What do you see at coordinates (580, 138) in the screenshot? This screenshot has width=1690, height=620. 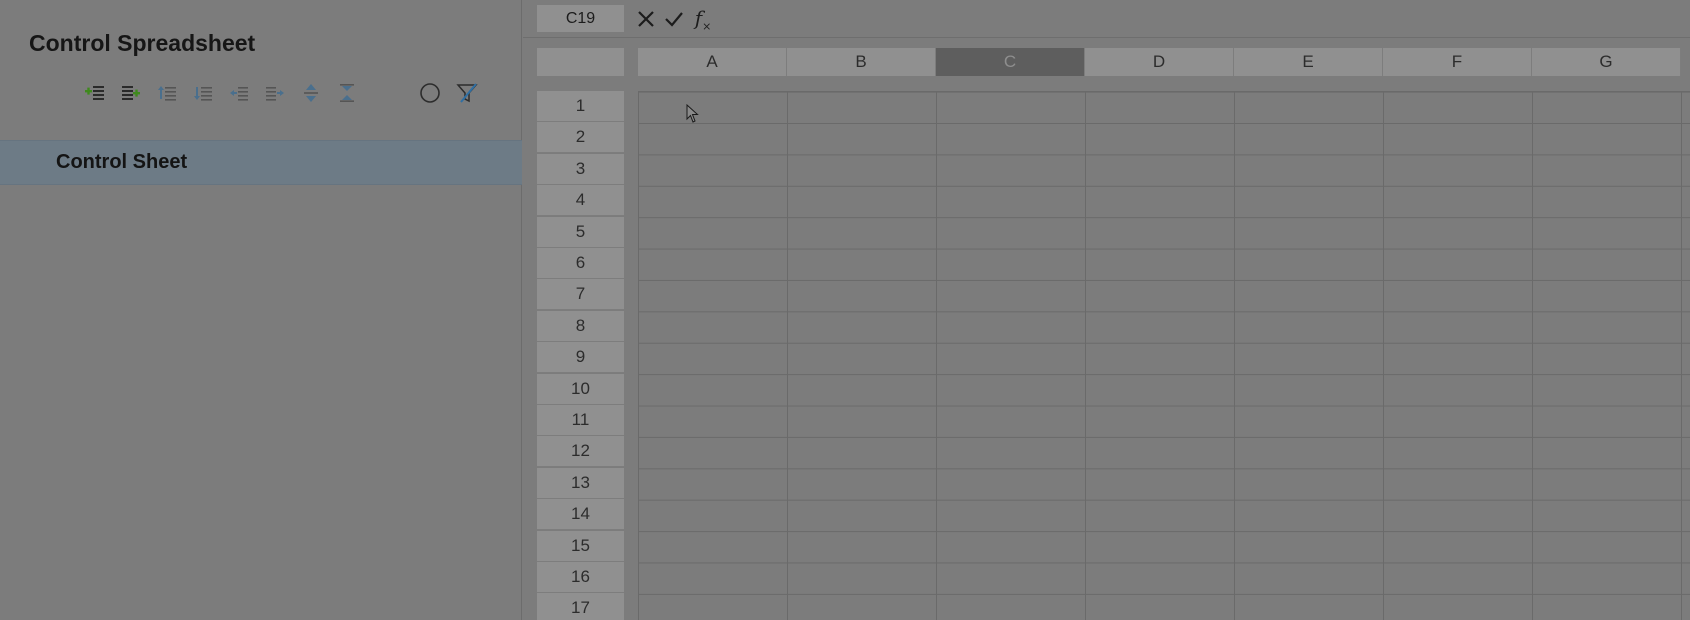 I see `row-header-2: 2` at bounding box center [580, 138].